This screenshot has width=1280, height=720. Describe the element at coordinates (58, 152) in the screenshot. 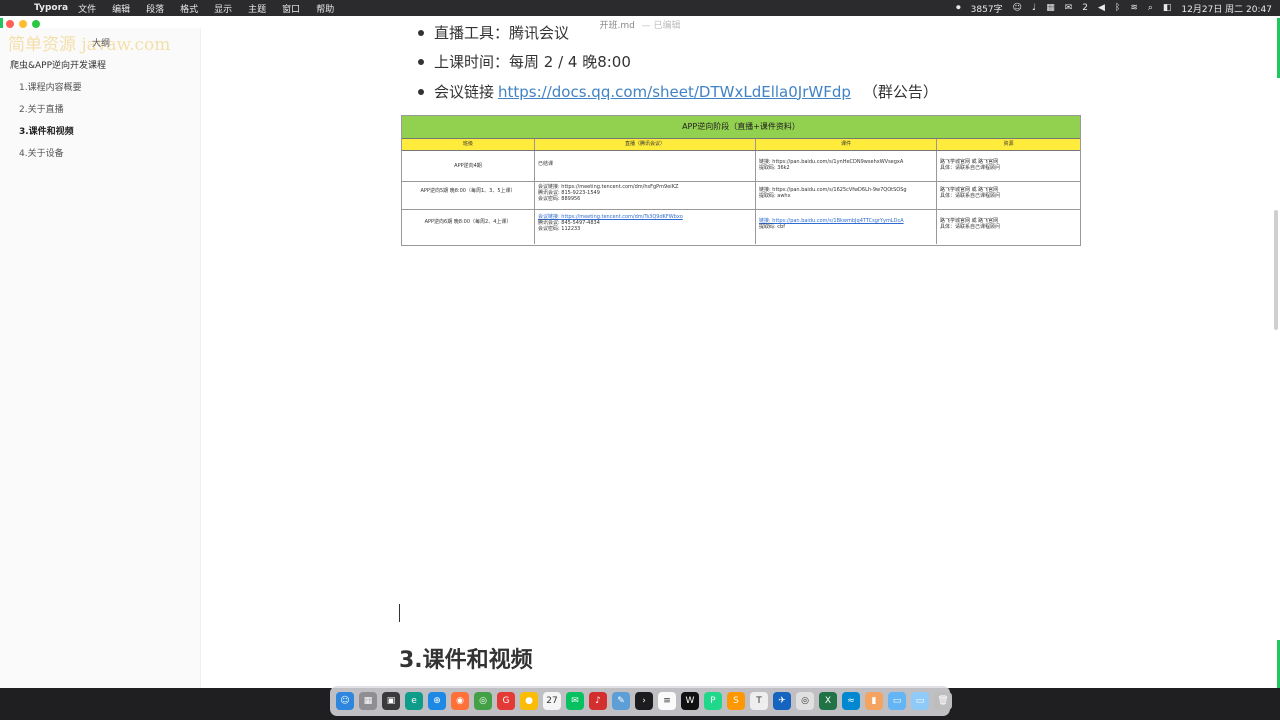

I see `outline-item: 4.关于设备` at that location.